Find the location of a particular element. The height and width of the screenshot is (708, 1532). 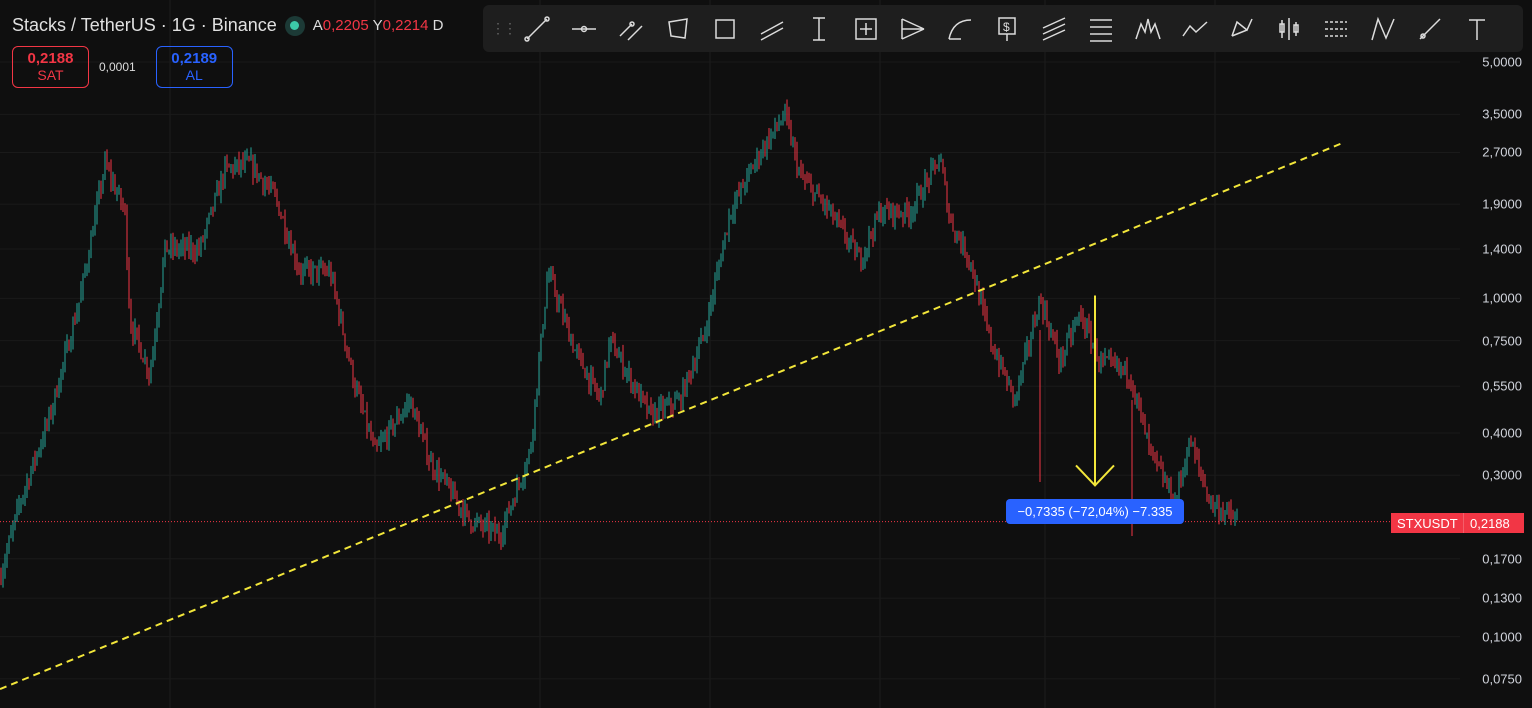

fib-retracement-icon is located at coordinates (1101, 29).